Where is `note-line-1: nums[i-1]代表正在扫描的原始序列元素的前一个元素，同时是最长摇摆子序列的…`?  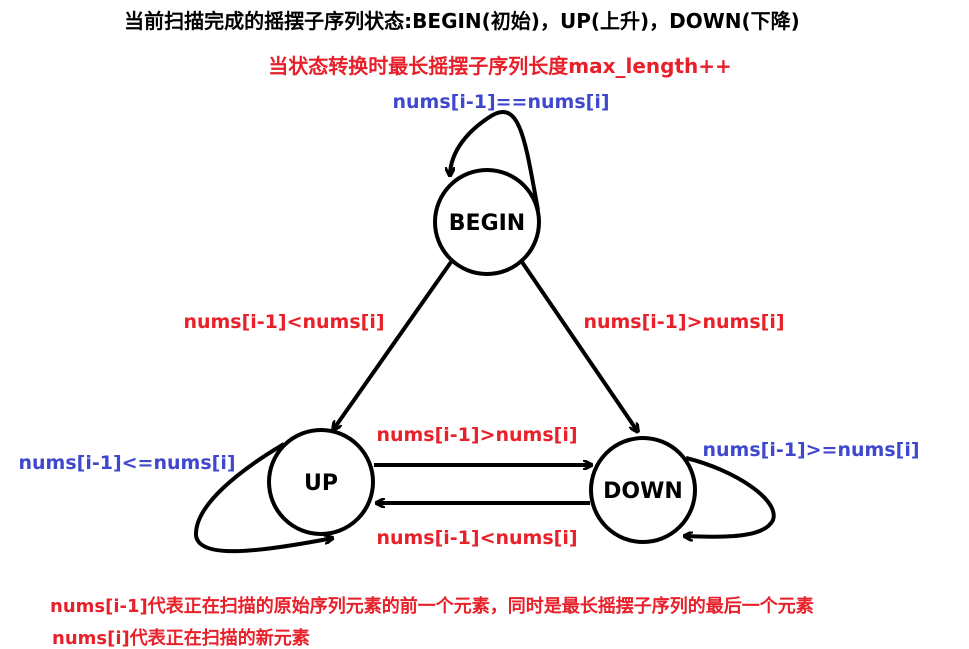 note-line-1: nums[i-1]代表正在扫描的原始序列元素的前一个元素，同时是最长摇摆子序列的… is located at coordinates (432, 606).